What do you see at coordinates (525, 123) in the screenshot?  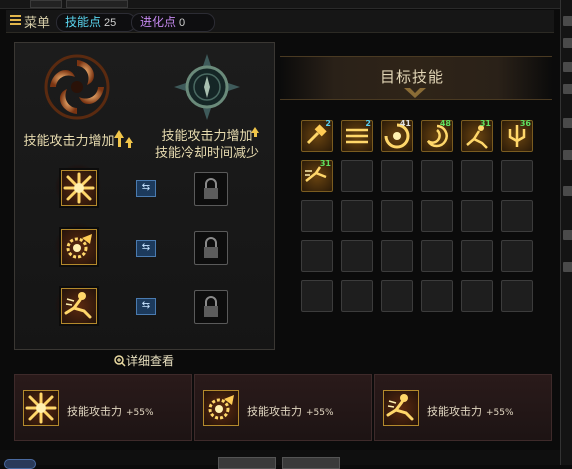 I see `skill-level-badge: 36` at bounding box center [525, 123].